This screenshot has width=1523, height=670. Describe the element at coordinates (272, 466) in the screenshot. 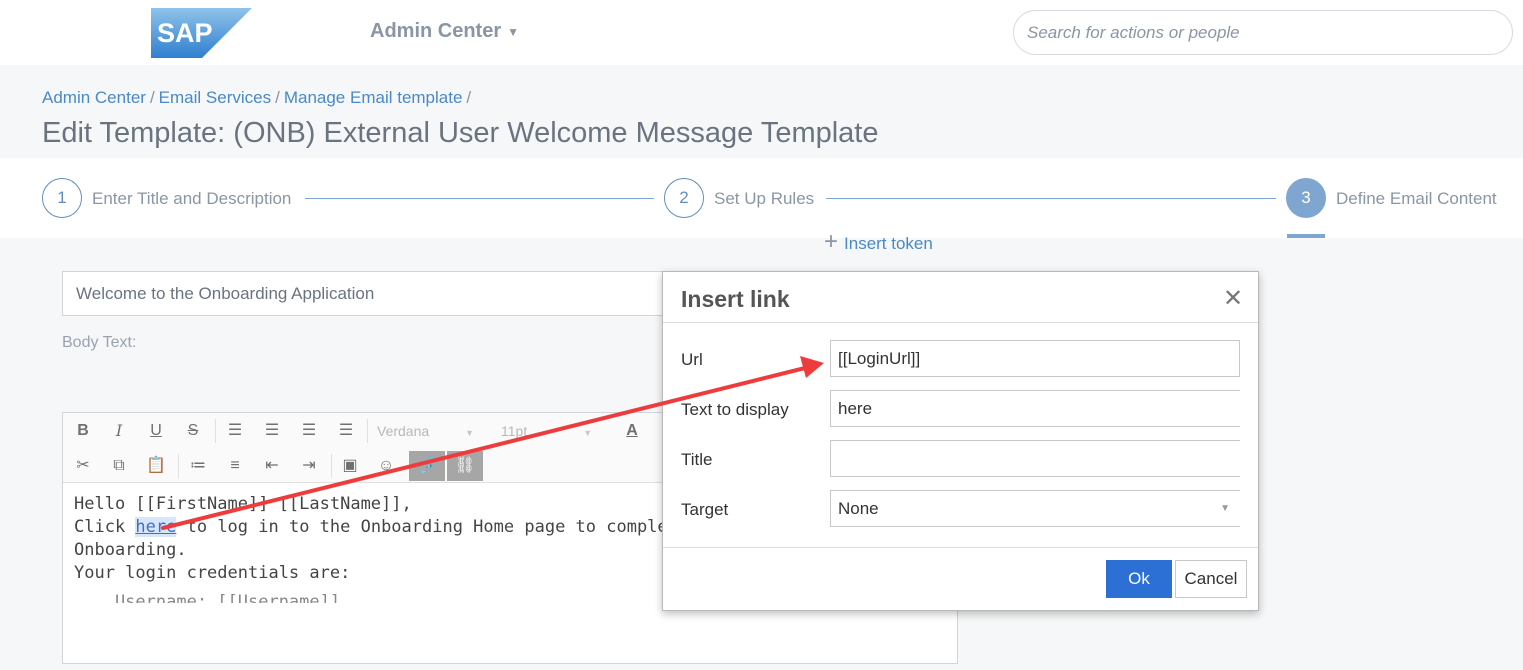

I see `outdent-icon: ⇤` at that location.